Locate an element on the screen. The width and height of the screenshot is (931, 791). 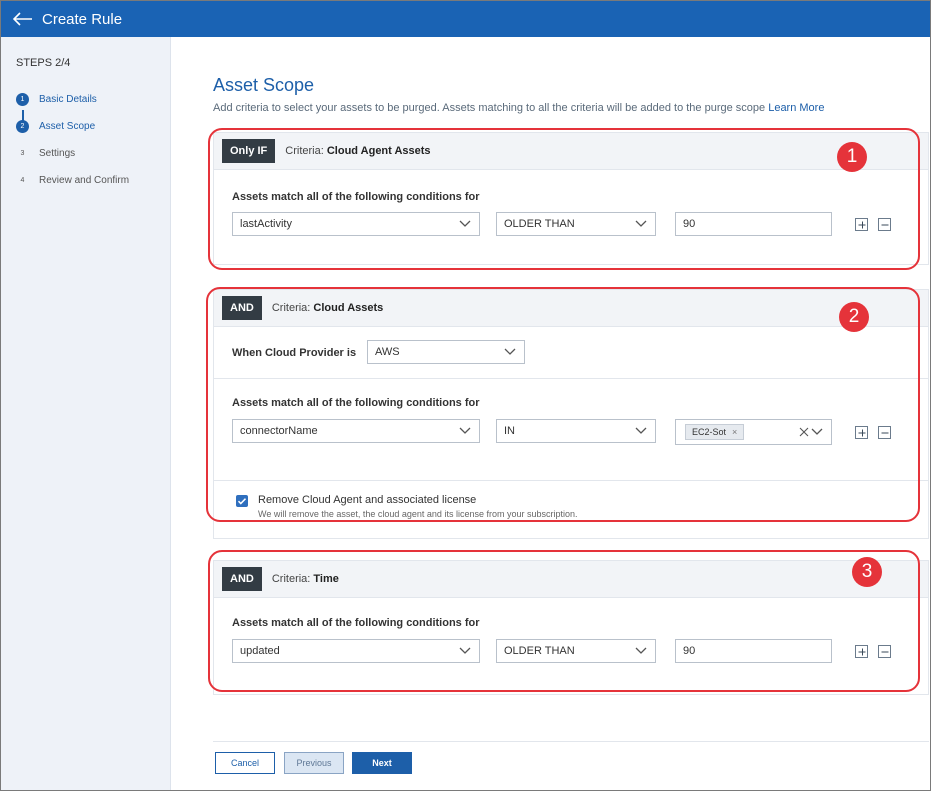
back-arrow-icon is located at coordinates (23, 19).